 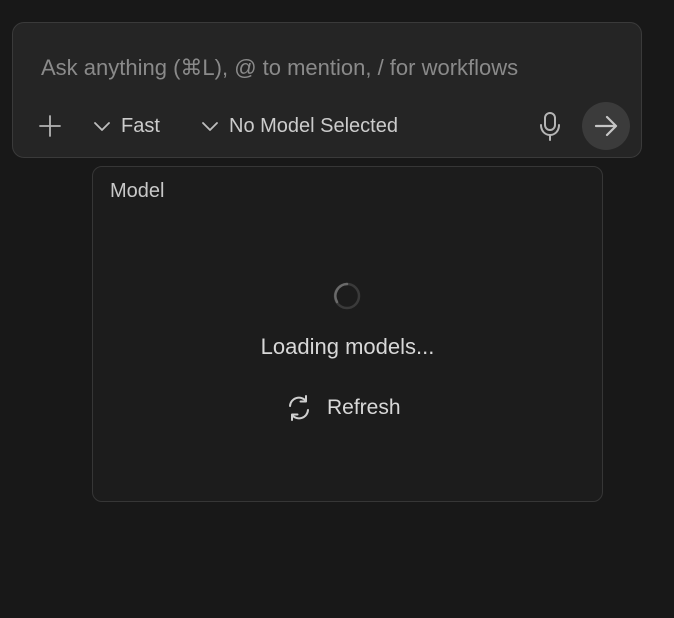 I want to click on model-dropdown: No Model Selected, so click(x=299, y=126).